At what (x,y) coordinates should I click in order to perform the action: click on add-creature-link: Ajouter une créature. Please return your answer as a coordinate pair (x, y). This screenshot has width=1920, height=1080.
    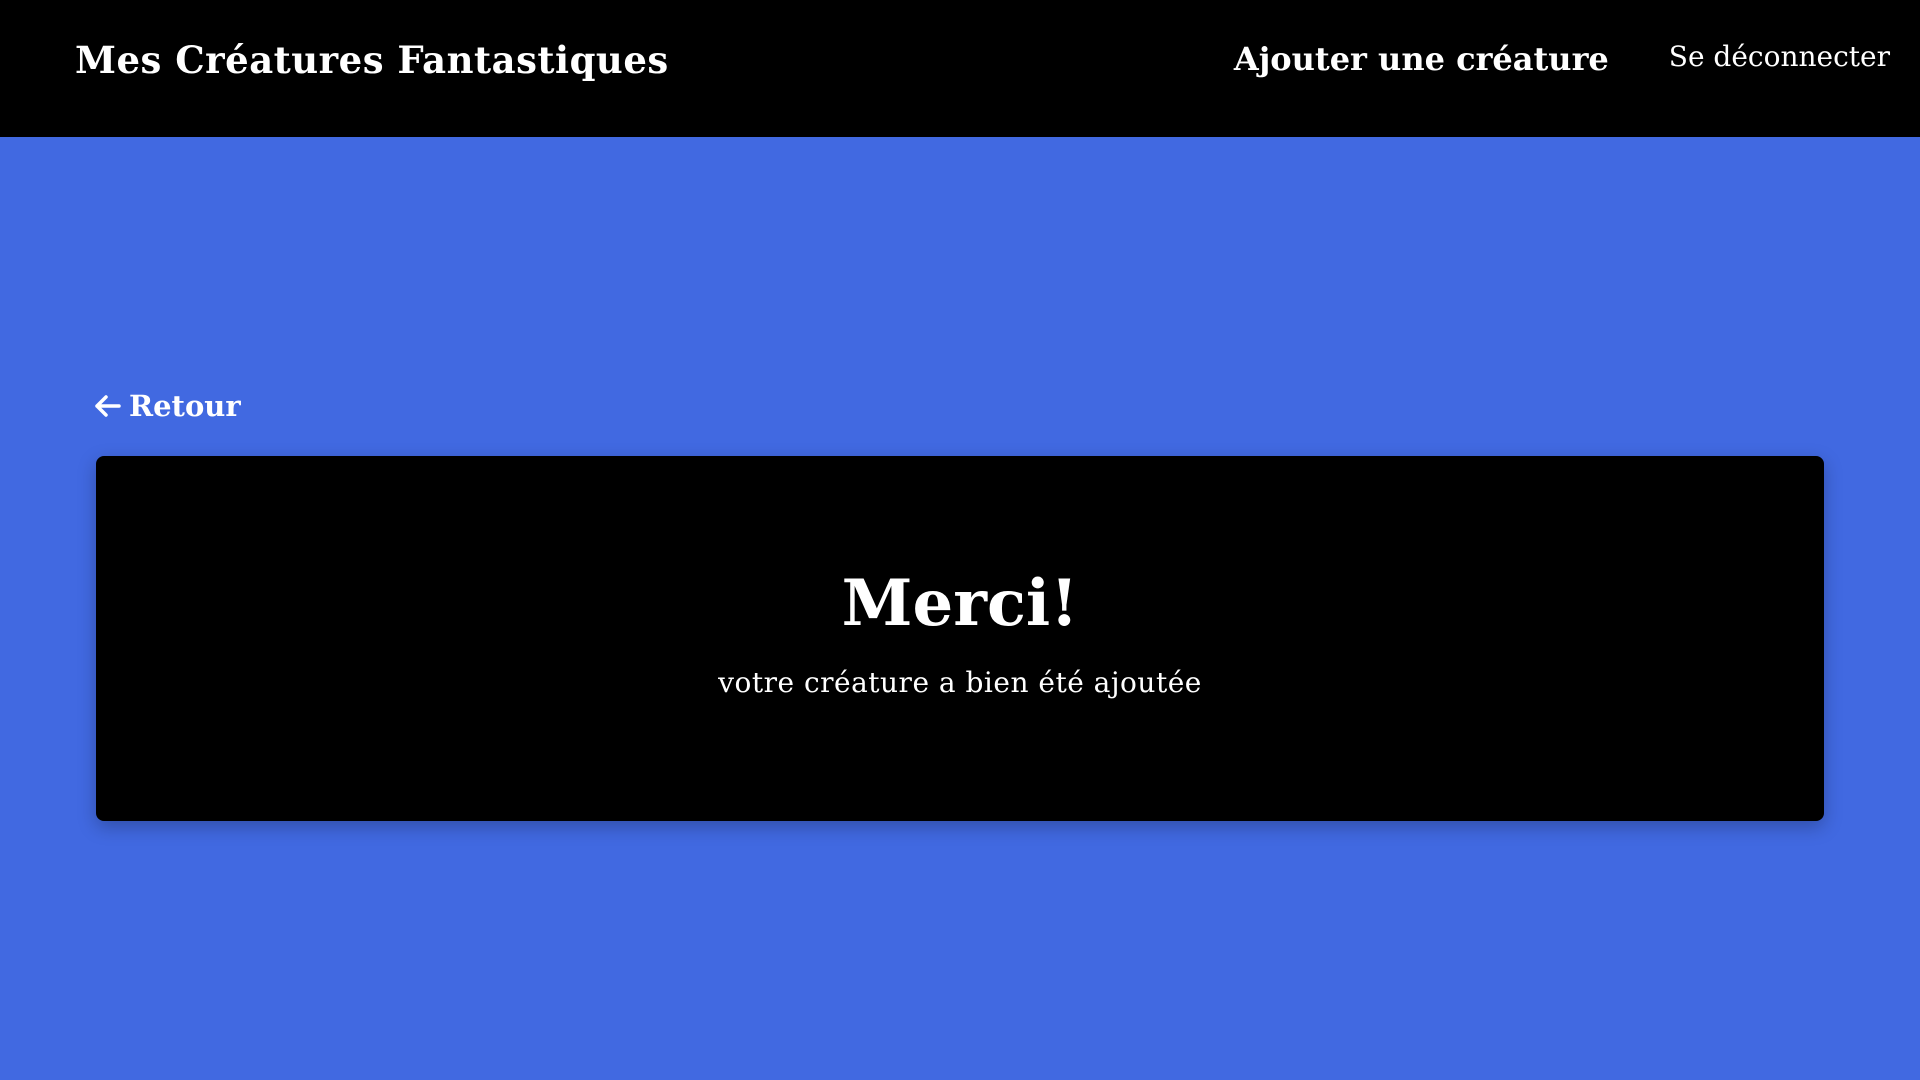
    Looking at the image, I should click on (1421, 59).